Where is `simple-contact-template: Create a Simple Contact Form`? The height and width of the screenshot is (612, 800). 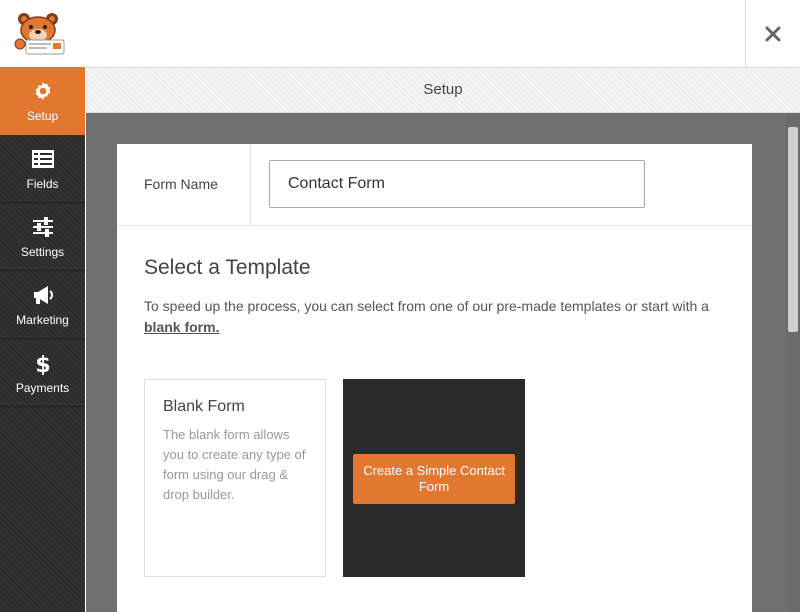 simple-contact-template: Create a Simple Contact Form is located at coordinates (434, 478).